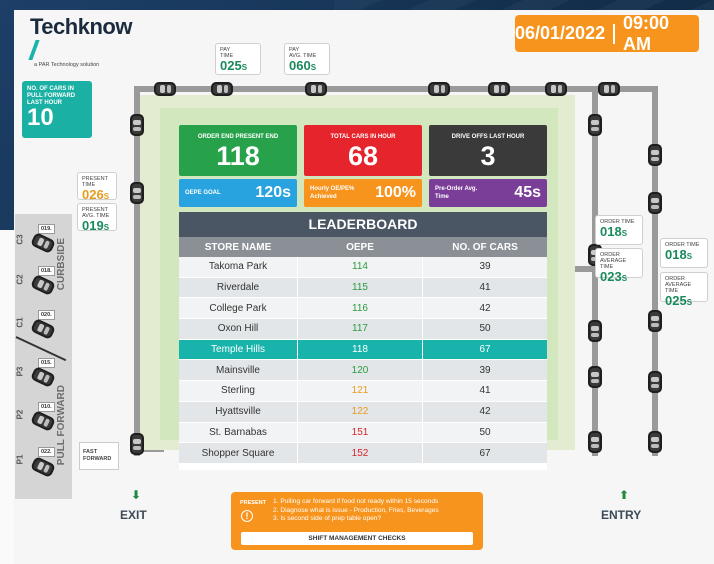  I want to click on table-row: Riverdale 115 41, so click(363, 288).